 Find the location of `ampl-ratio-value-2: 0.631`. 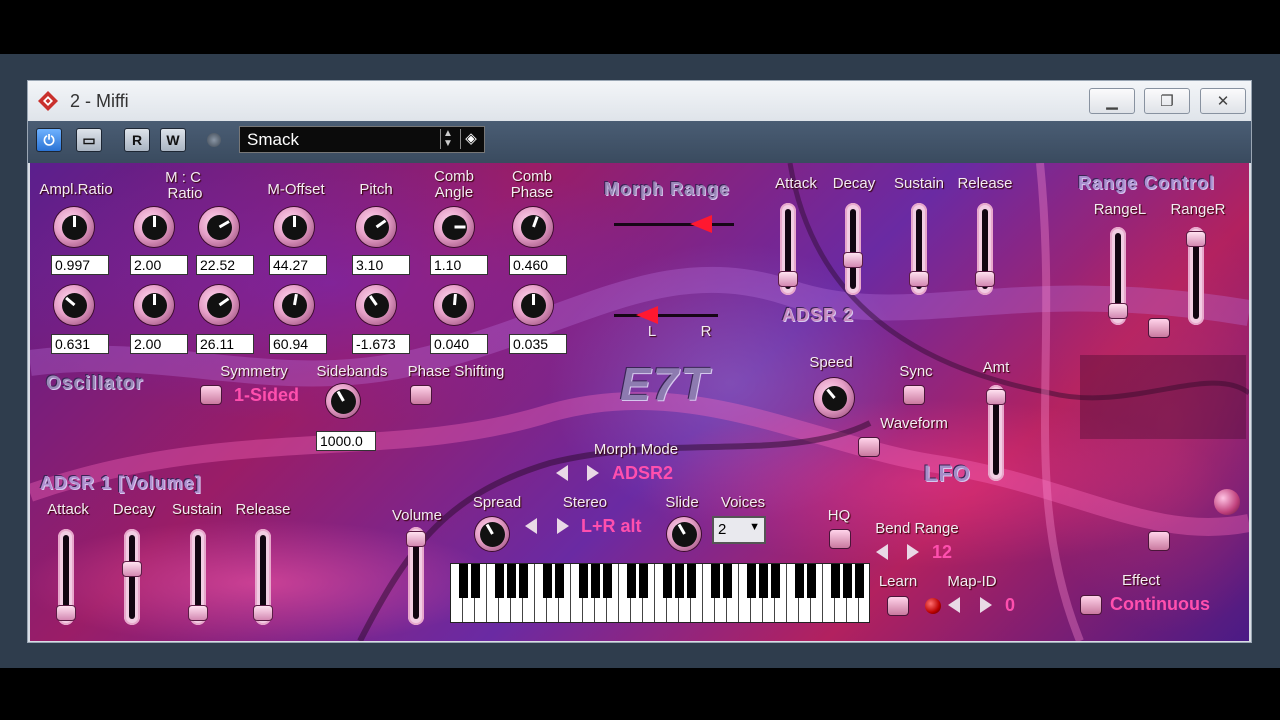

ampl-ratio-value-2: 0.631 is located at coordinates (80, 344).